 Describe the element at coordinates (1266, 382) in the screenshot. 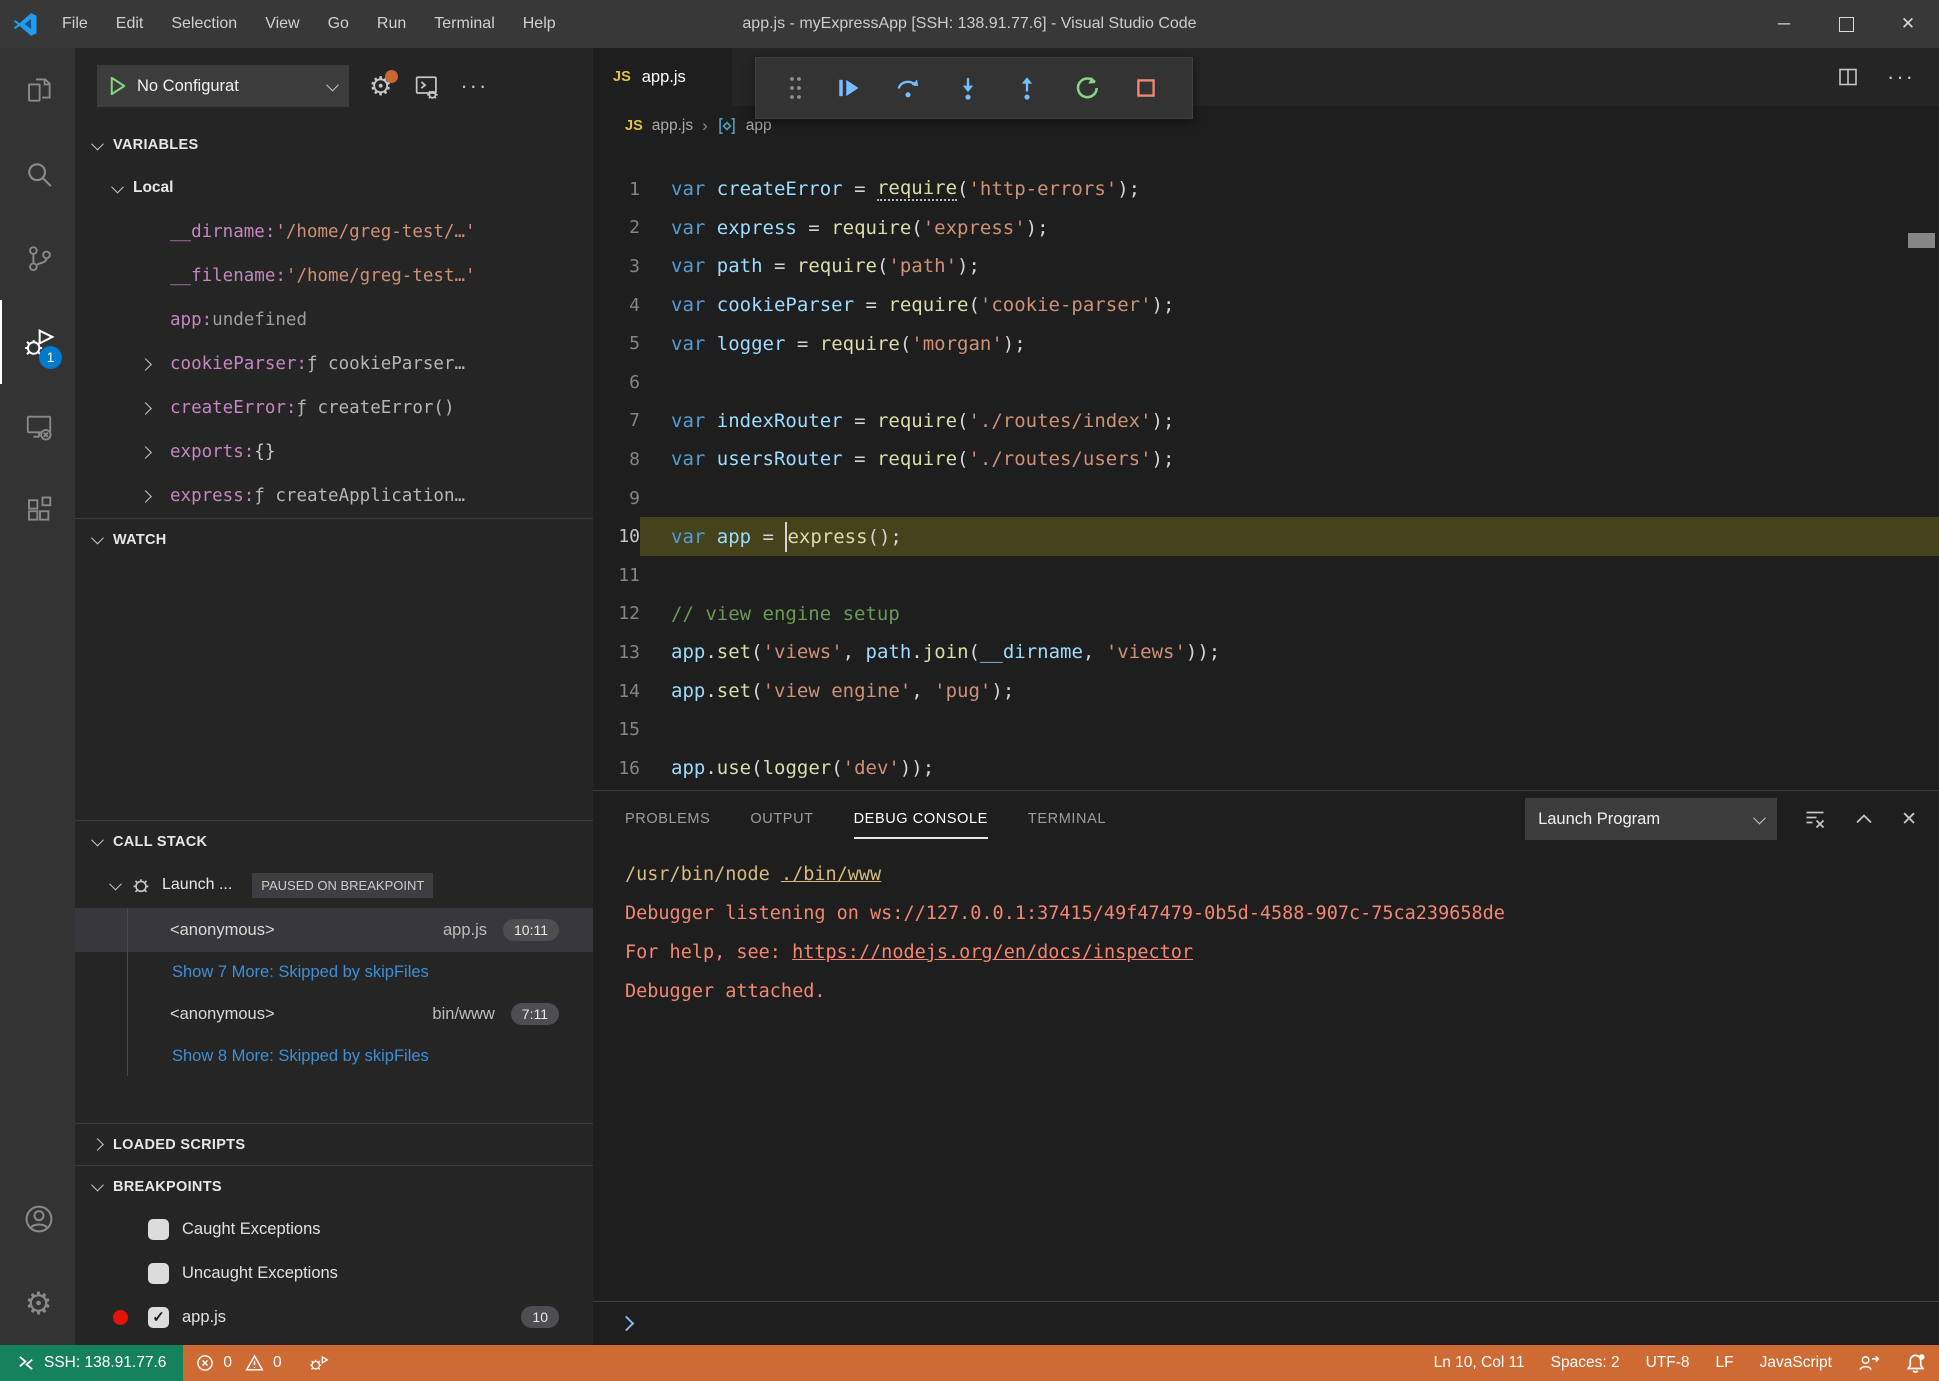

I see `code-line-6: 6` at that location.